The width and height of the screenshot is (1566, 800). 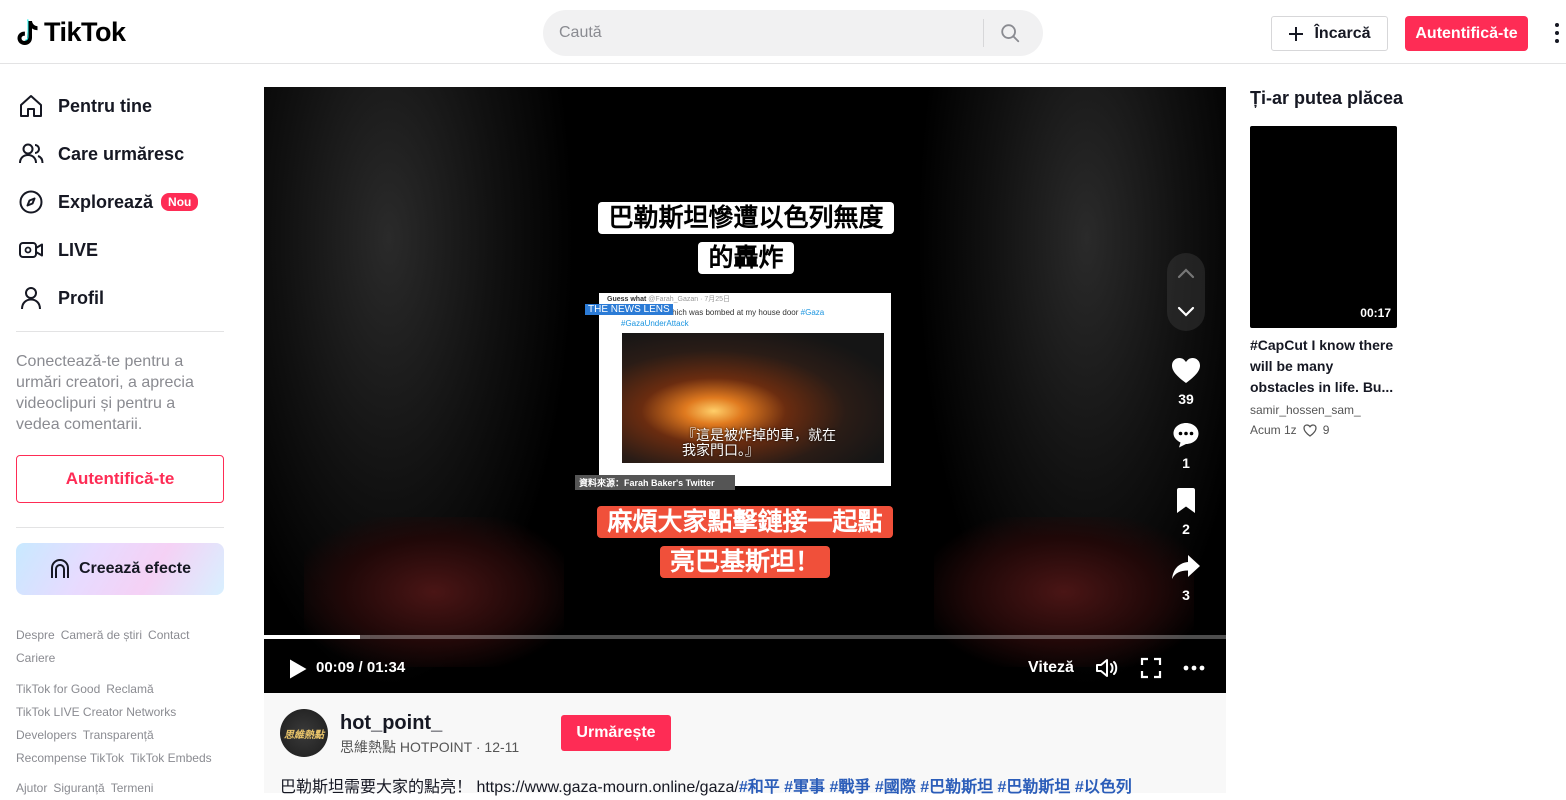 I want to click on footer-link: Transparență, so click(x=118, y=735).